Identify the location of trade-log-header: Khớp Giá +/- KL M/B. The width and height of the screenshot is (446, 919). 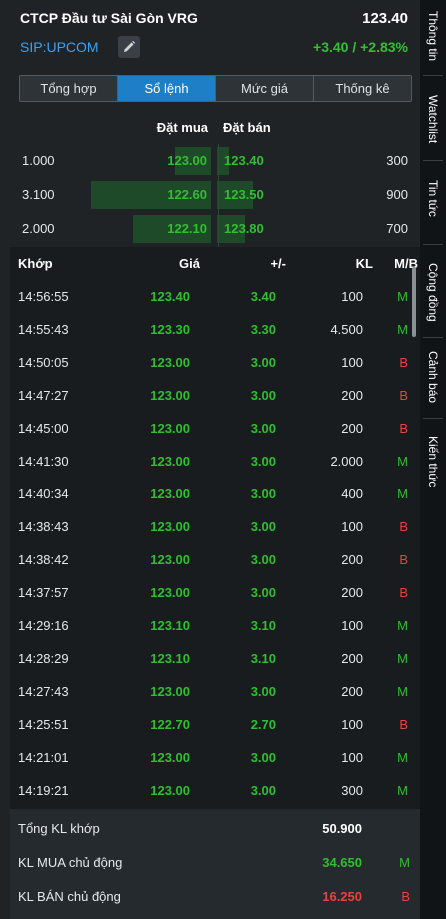
(215, 264).